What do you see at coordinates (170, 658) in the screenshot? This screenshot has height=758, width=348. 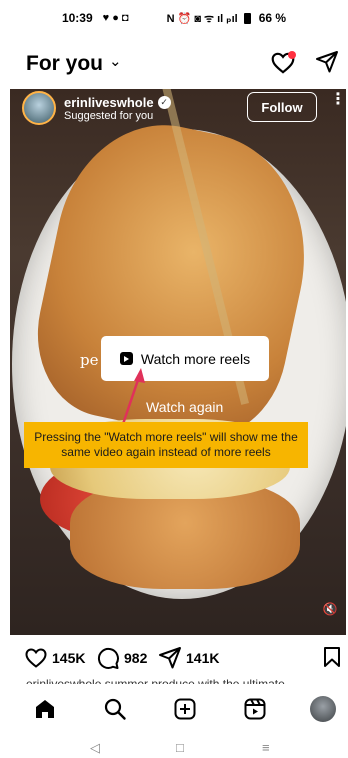 I see `share-icon` at bounding box center [170, 658].